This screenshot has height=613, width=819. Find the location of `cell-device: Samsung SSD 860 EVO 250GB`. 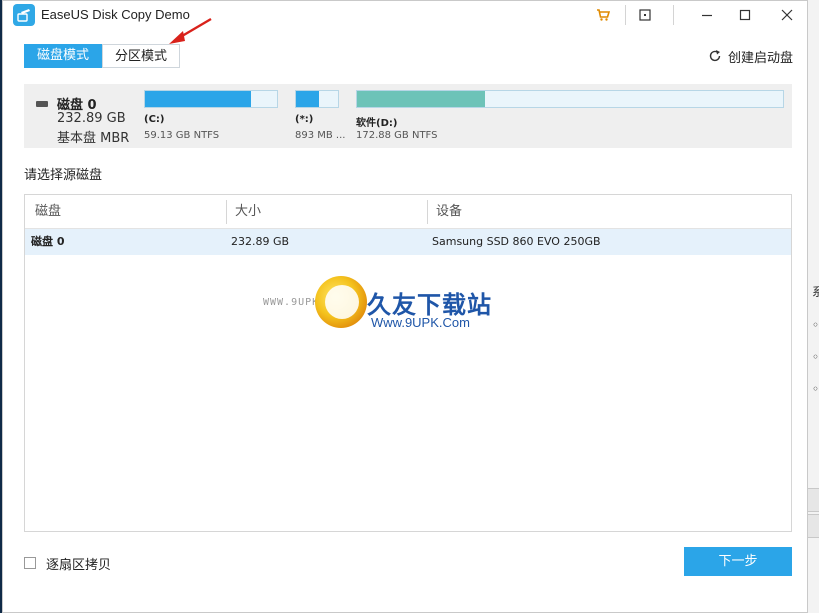

cell-device: Samsung SSD 860 EVO 250GB is located at coordinates (516, 241).